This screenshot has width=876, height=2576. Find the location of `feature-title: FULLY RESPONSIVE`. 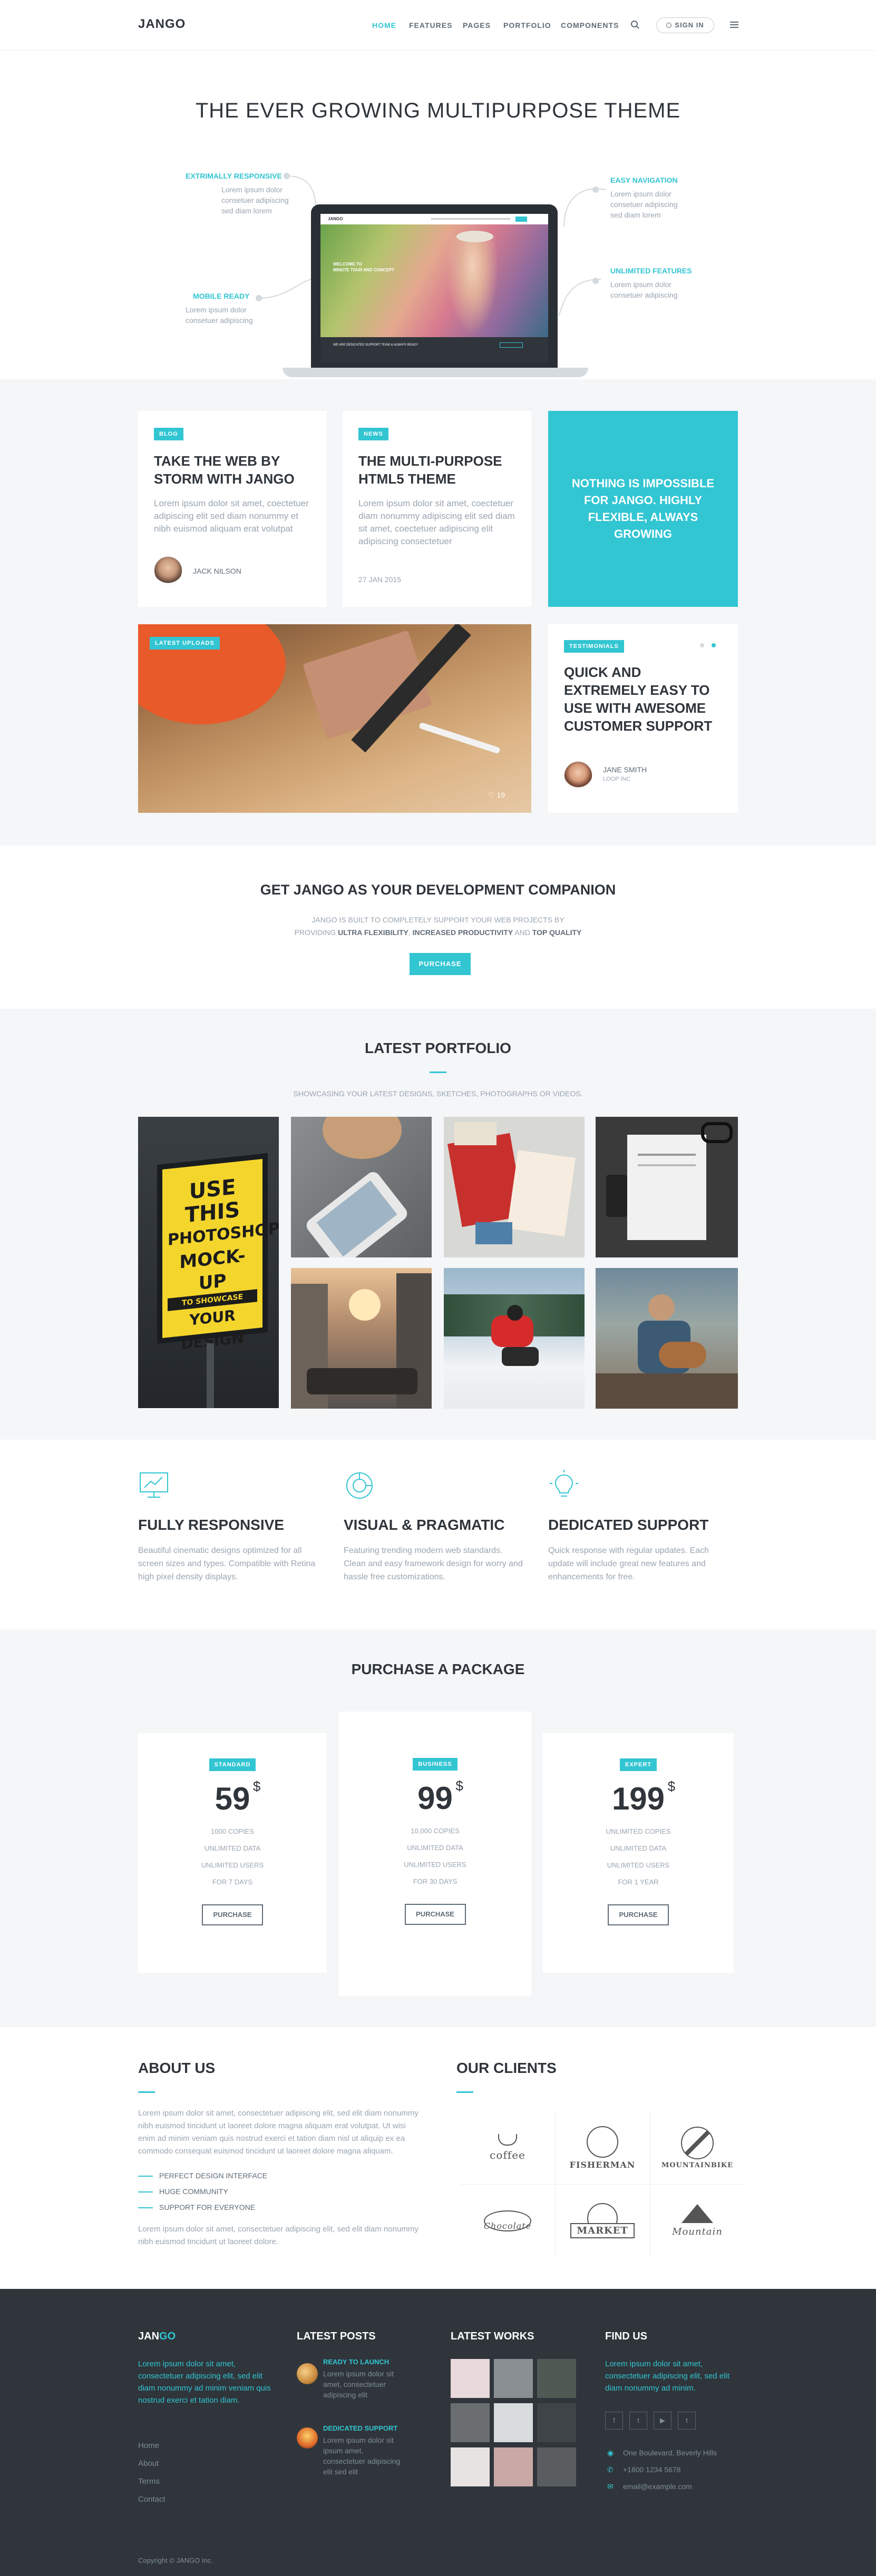

feature-title: FULLY RESPONSIVE is located at coordinates (211, 1525).